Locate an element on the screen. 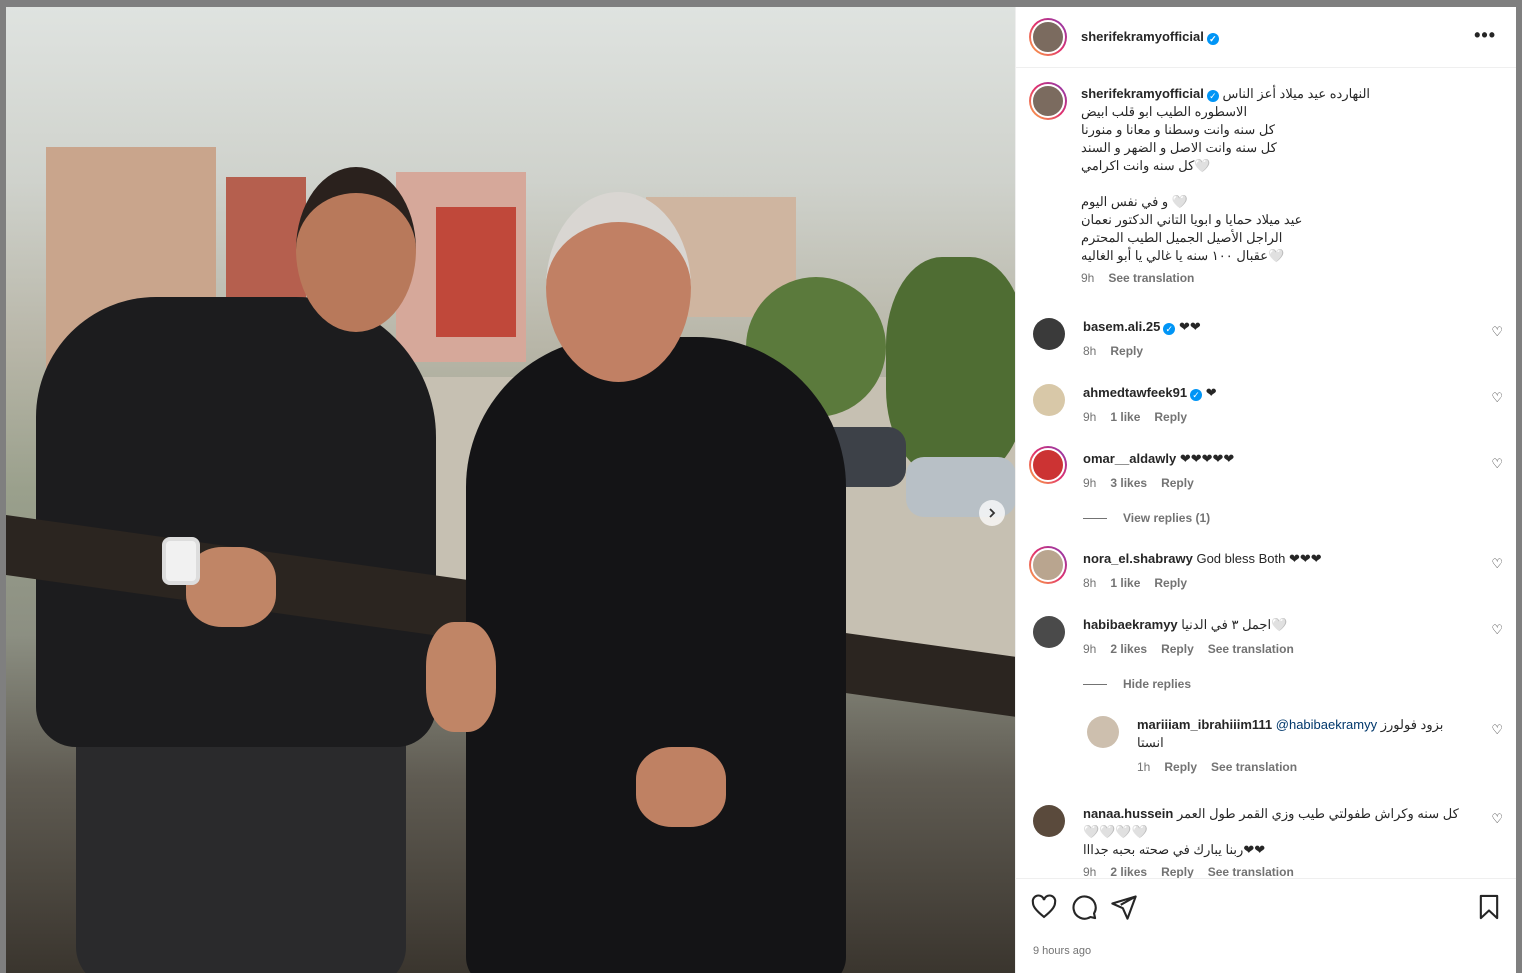 This screenshot has height=973, width=1522. comment-meta: 9h 1 like Reply is located at coordinates (1273, 417).